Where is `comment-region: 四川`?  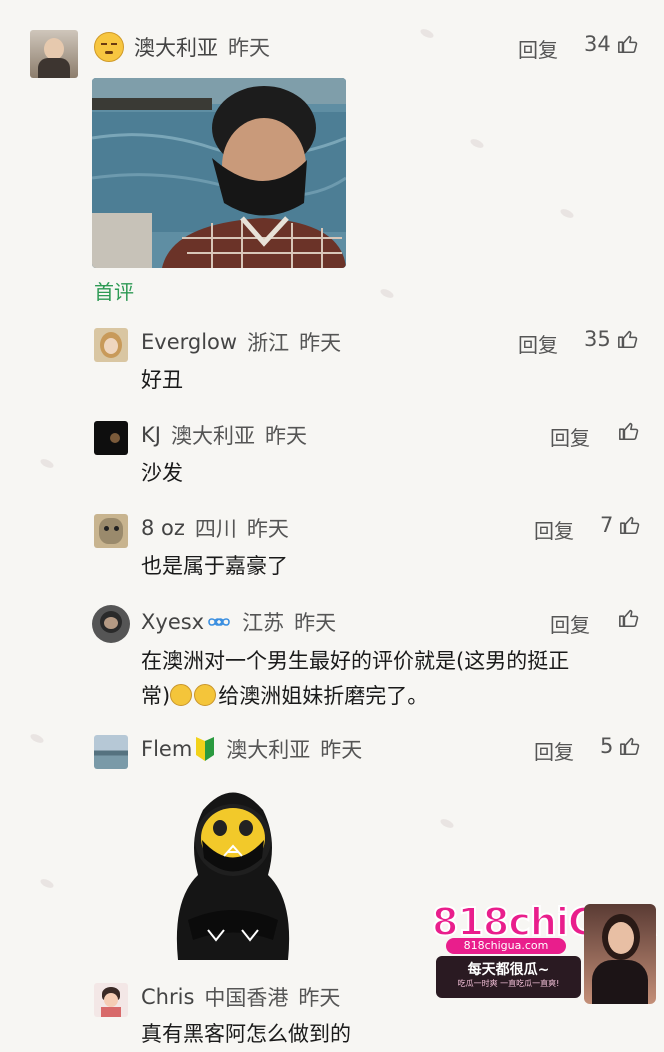
comment-region: 四川 is located at coordinates (215, 529).